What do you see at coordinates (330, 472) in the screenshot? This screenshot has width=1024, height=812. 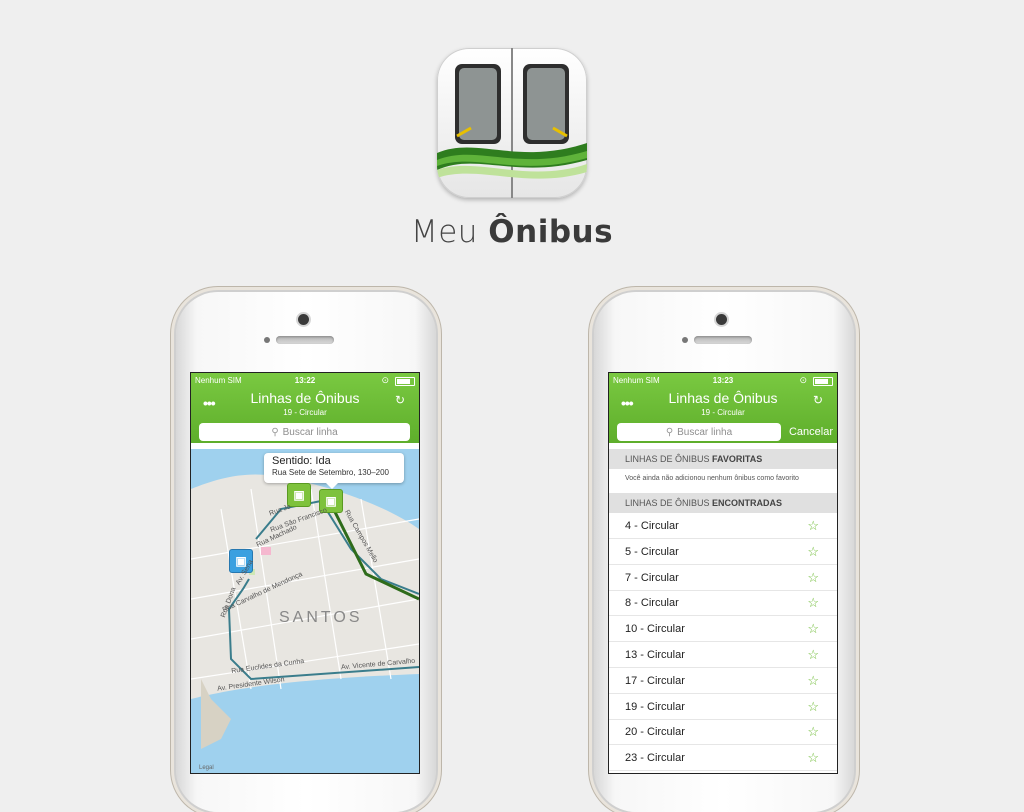 I see `callout-address: Rua Sete de Setembro, 130–200` at bounding box center [330, 472].